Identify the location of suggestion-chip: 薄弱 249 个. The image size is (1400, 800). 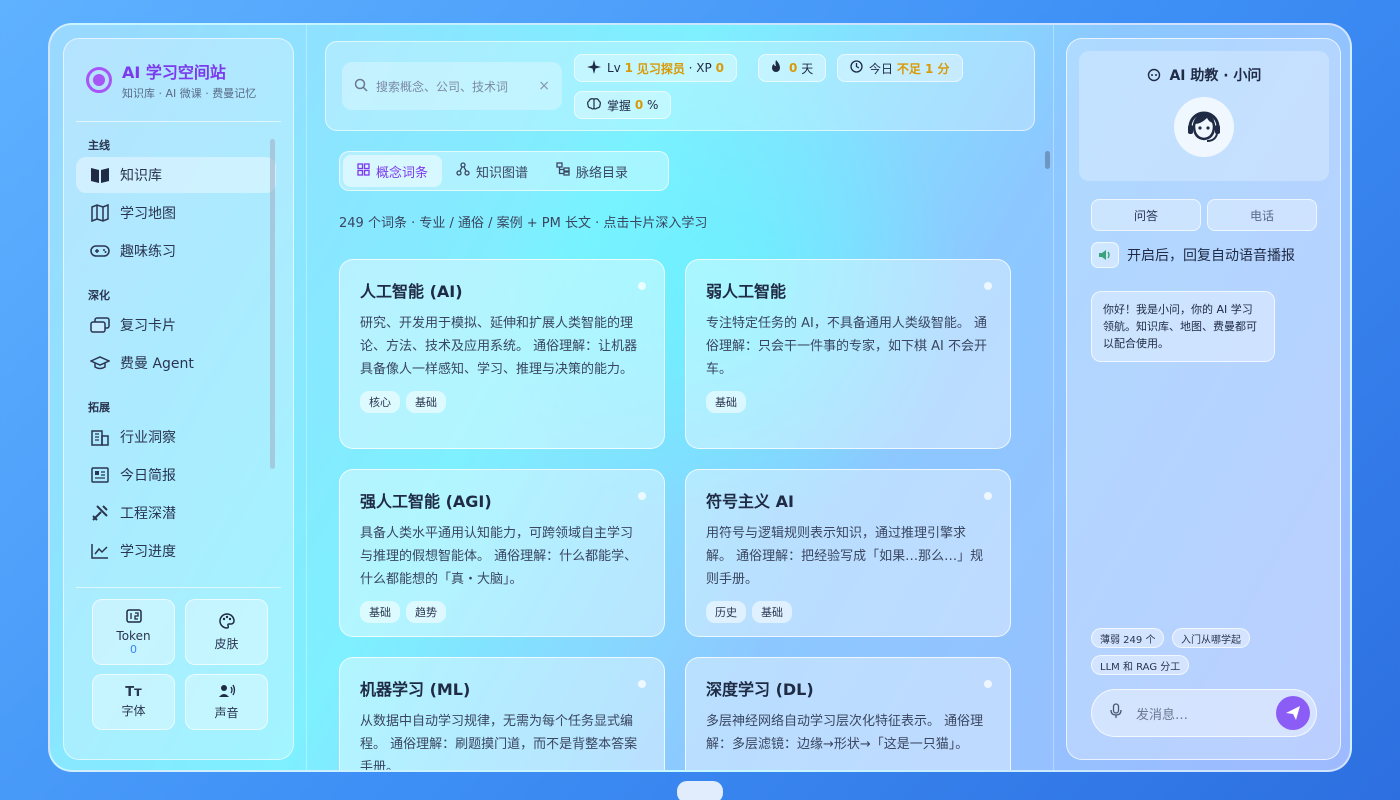
(1128, 638).